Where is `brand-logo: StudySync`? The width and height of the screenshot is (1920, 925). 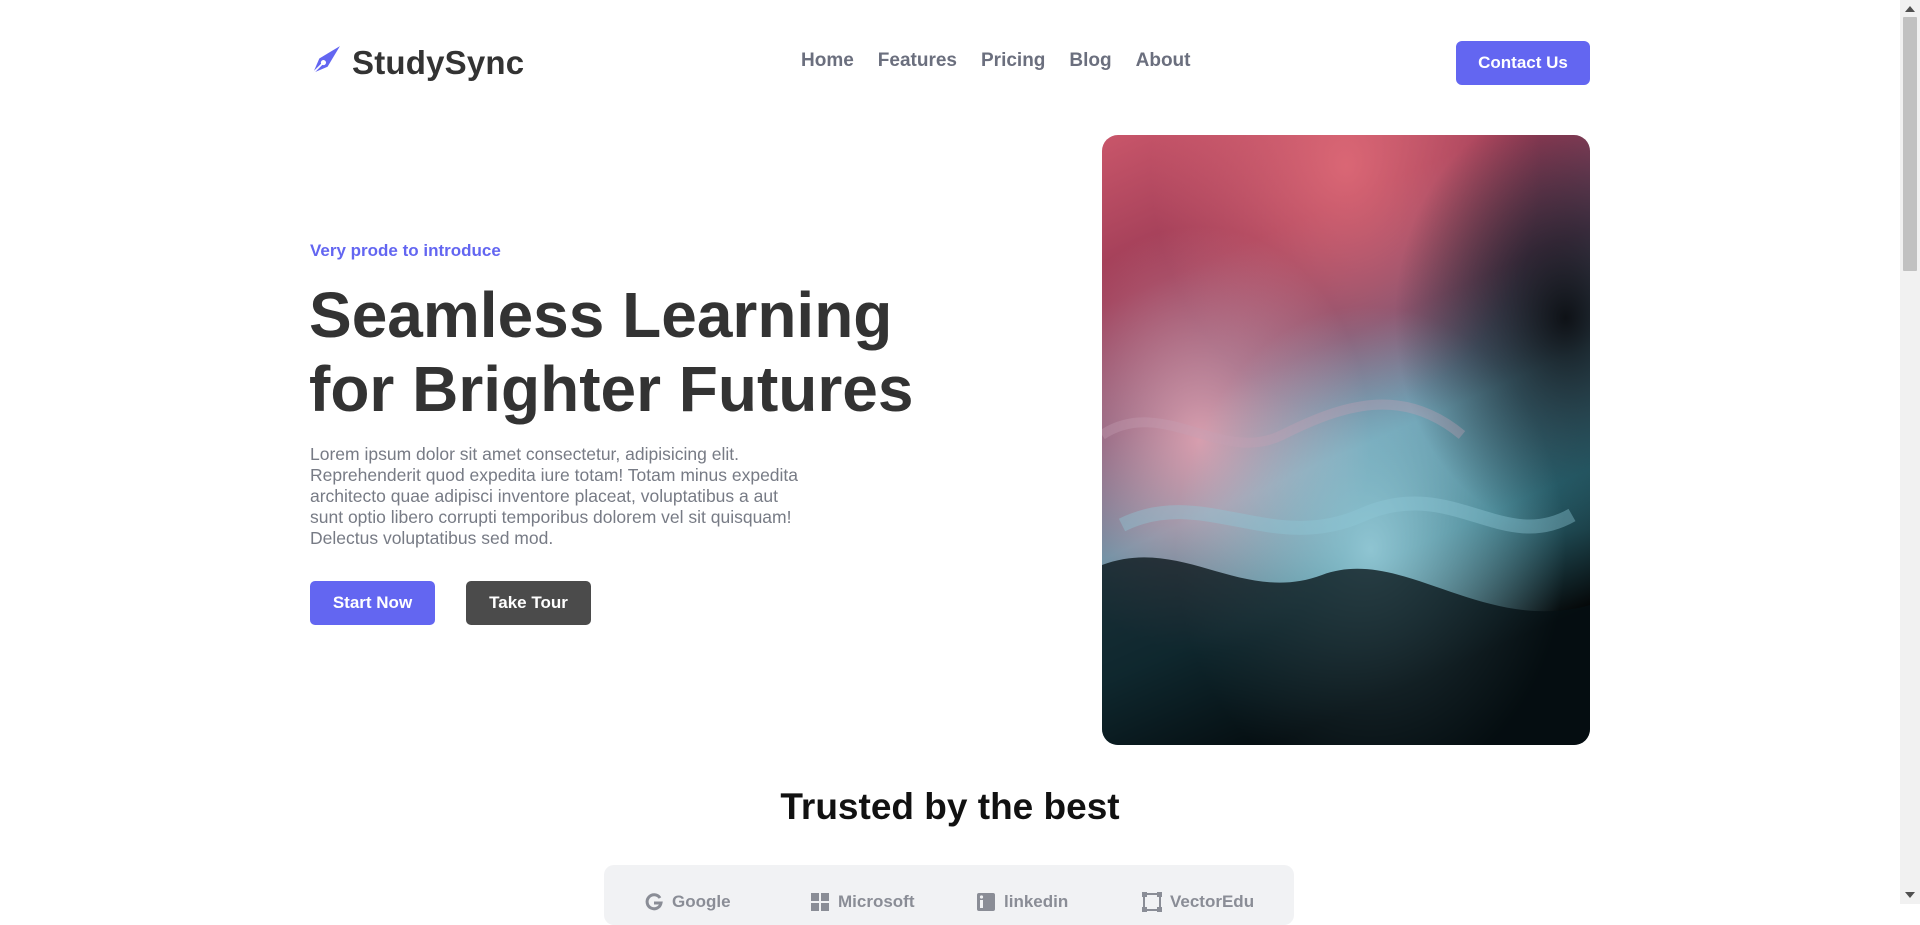
brand-logo: StudySync is located at coordinates (416, 63).